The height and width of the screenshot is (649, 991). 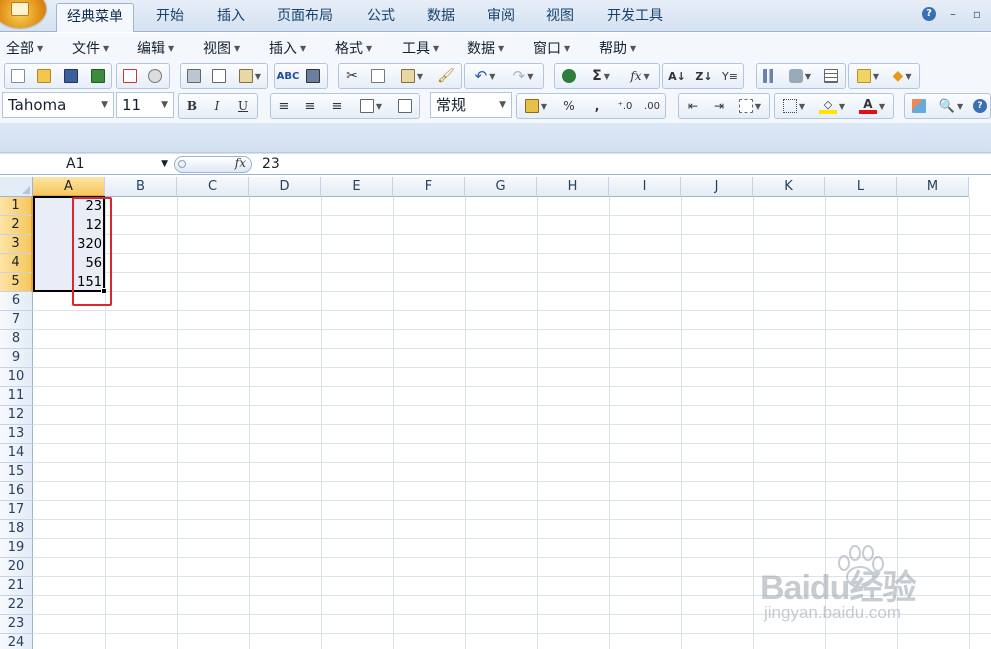 What do you see at coordinates (357, 187) in the screenshot?
I see `column-header-e: E` at bounding box center [357, 187].